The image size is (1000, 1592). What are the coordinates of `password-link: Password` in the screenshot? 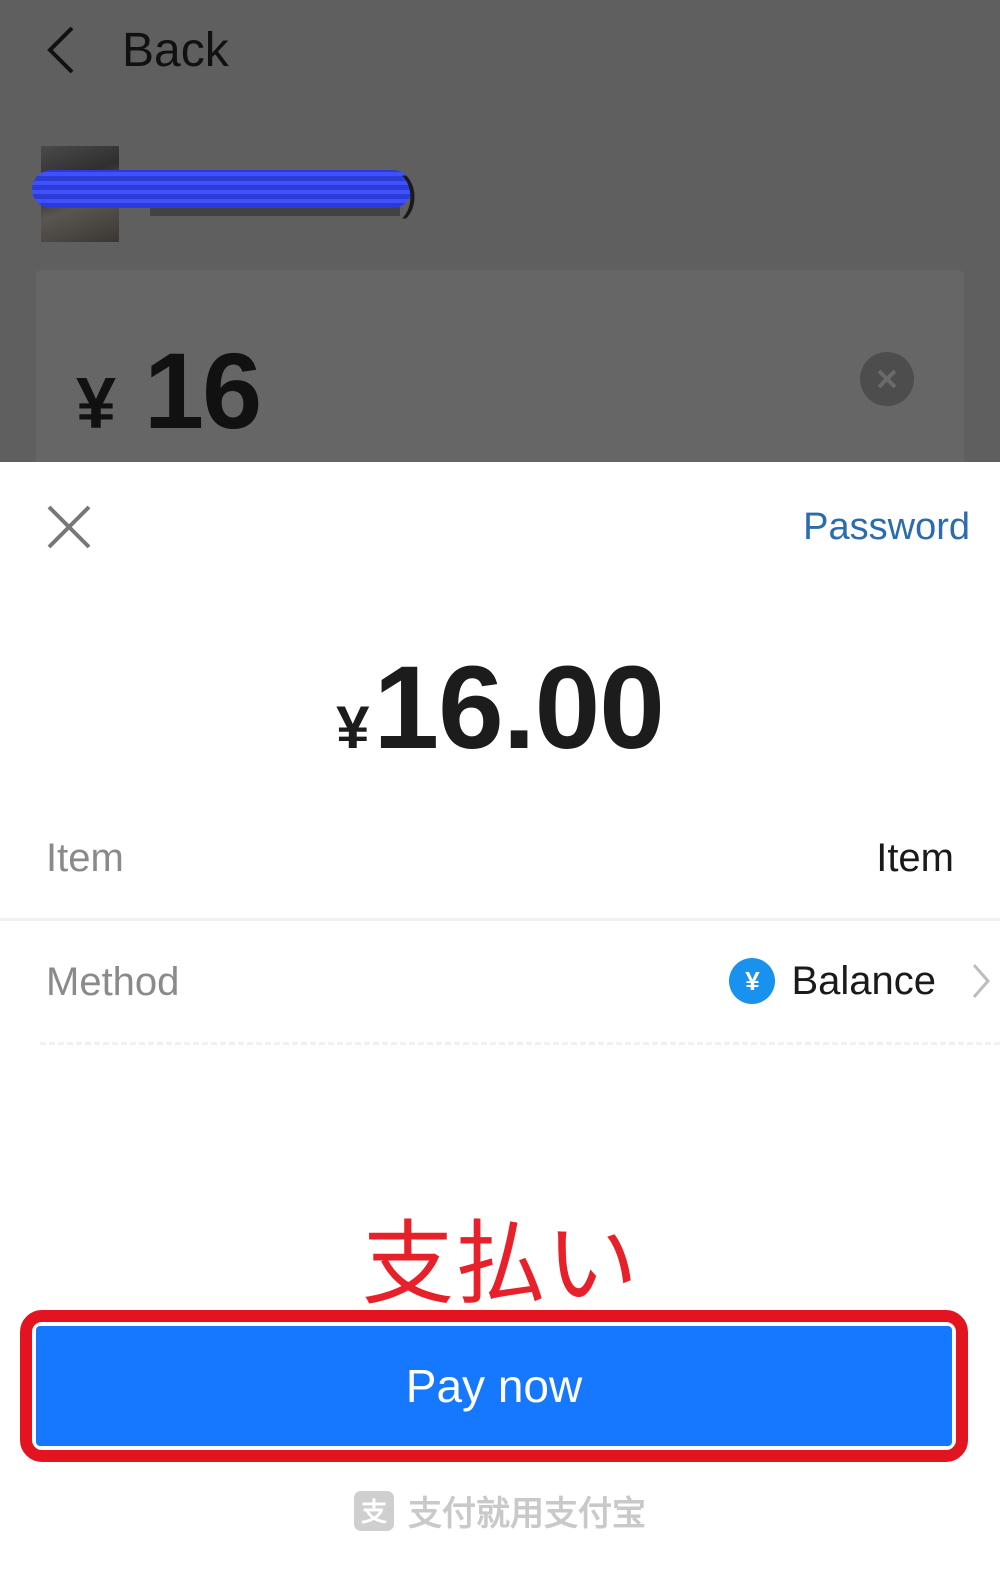 It's located at (886, 527).